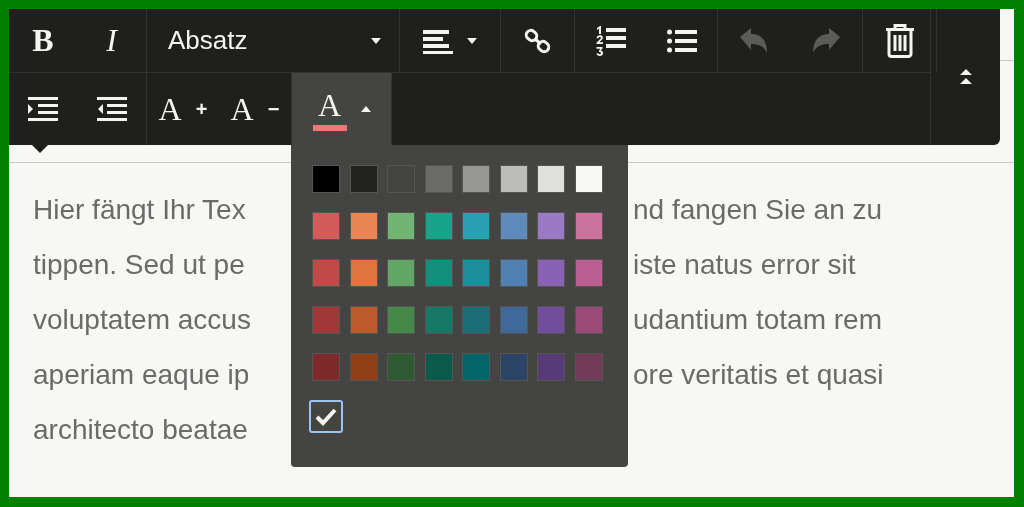 This screenshot has height=507, width=1024. What do you see at coordinates (757, 319) in the screenshot?
I see `body-text: udantium totam rem` at bounding box center [757, 319].